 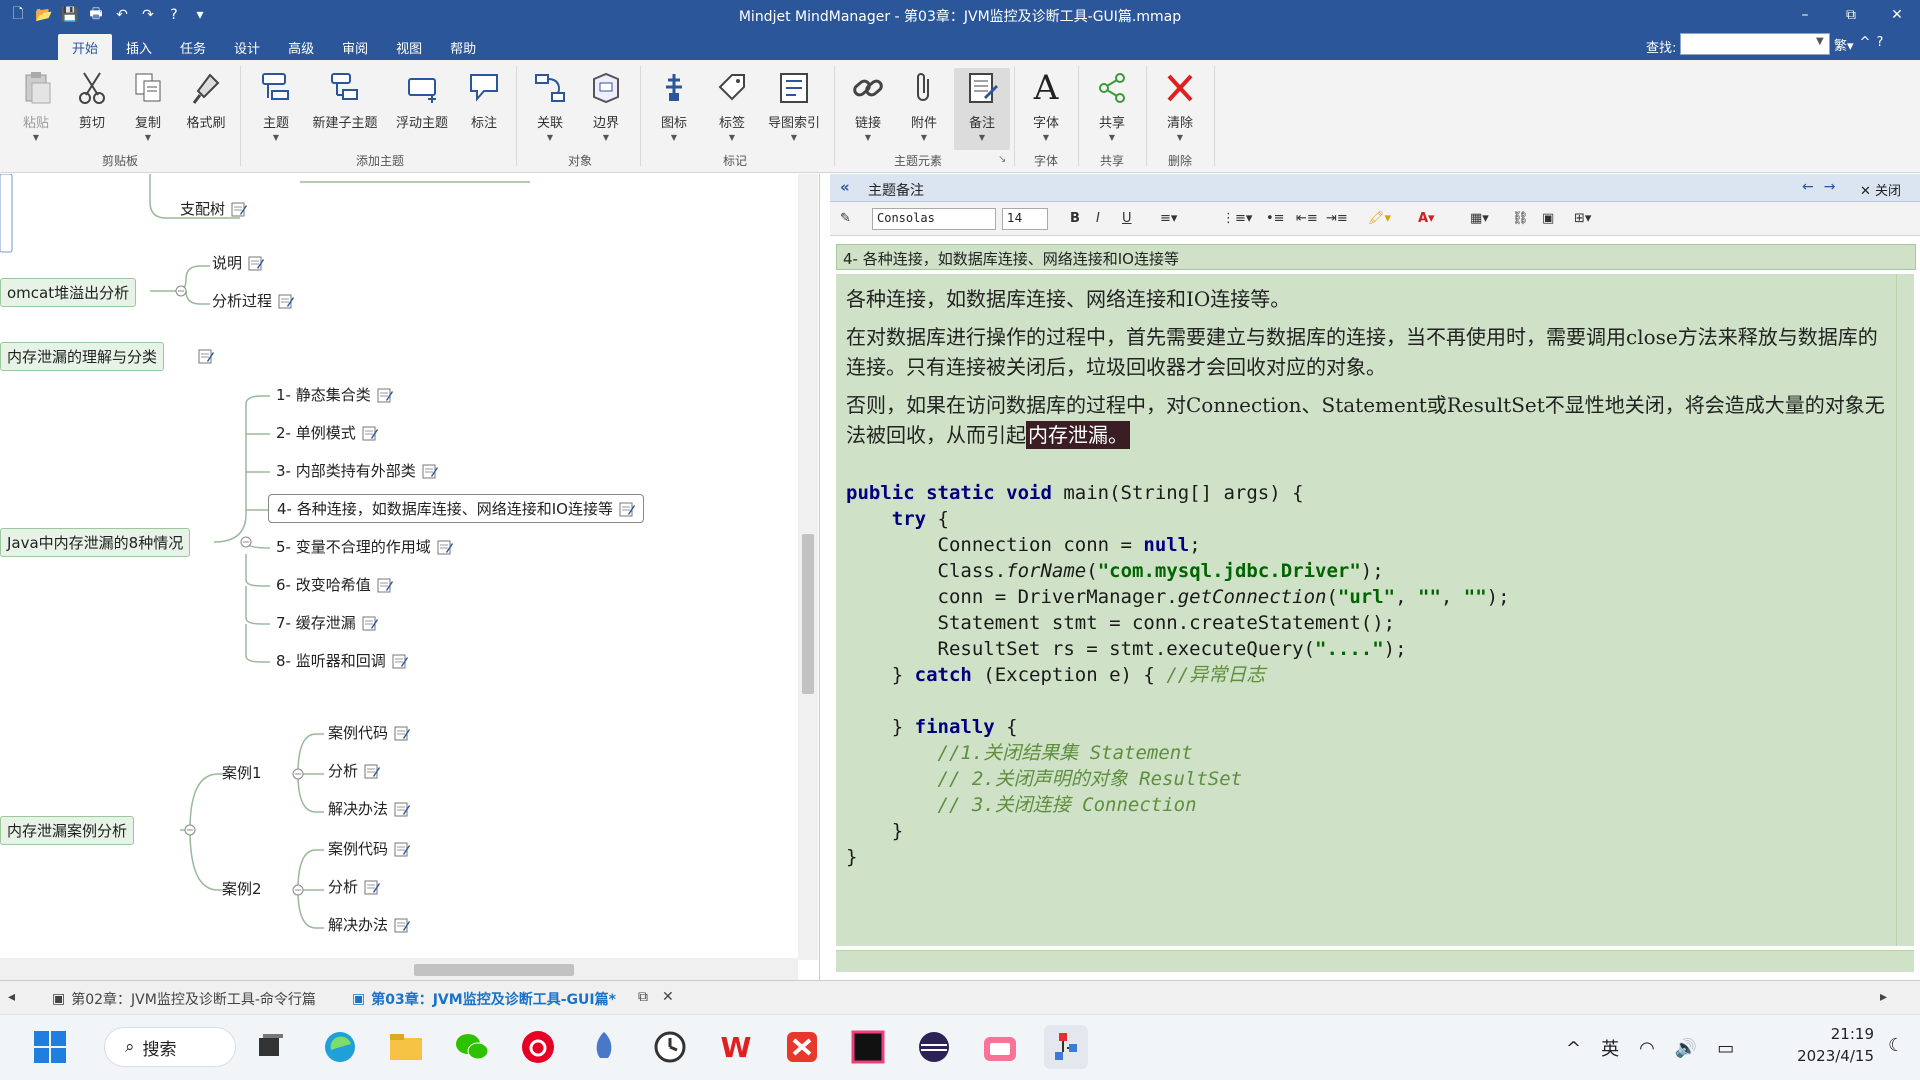 What do you see at coordinates (327, 432) in the screenshot?
I see `node-c2: 2- 单例模式` at bounding box center [327, 432].